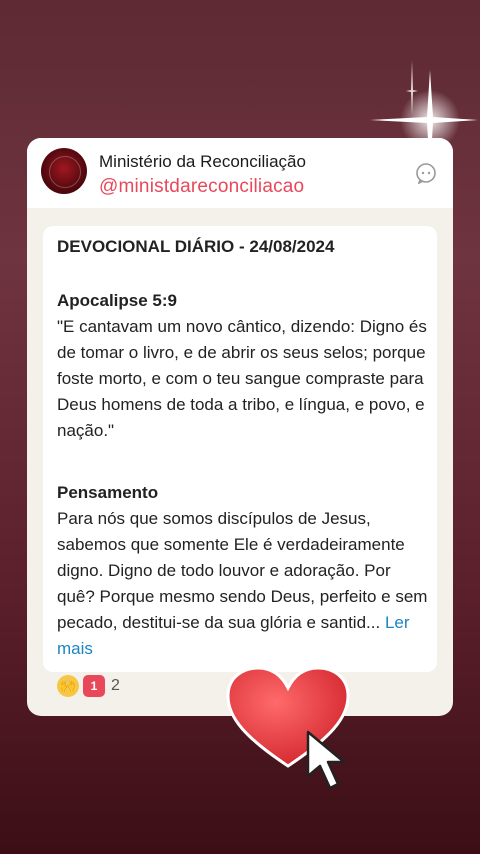  Describe the element at coordinates (94, 686) in the screenshot. I see `number-one-icon: 1` at that location.